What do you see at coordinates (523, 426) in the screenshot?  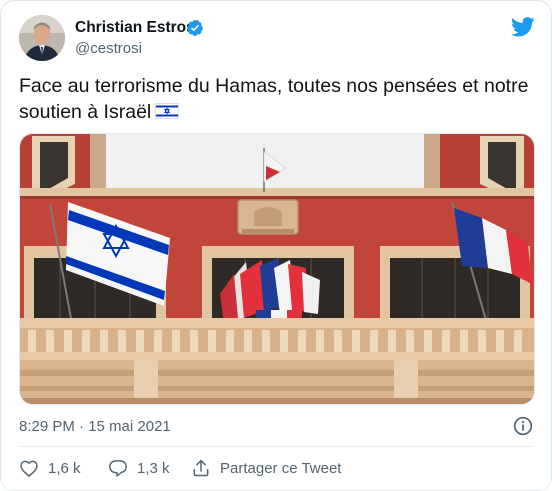 I see `info-icon` at bounding box center [523, 426].